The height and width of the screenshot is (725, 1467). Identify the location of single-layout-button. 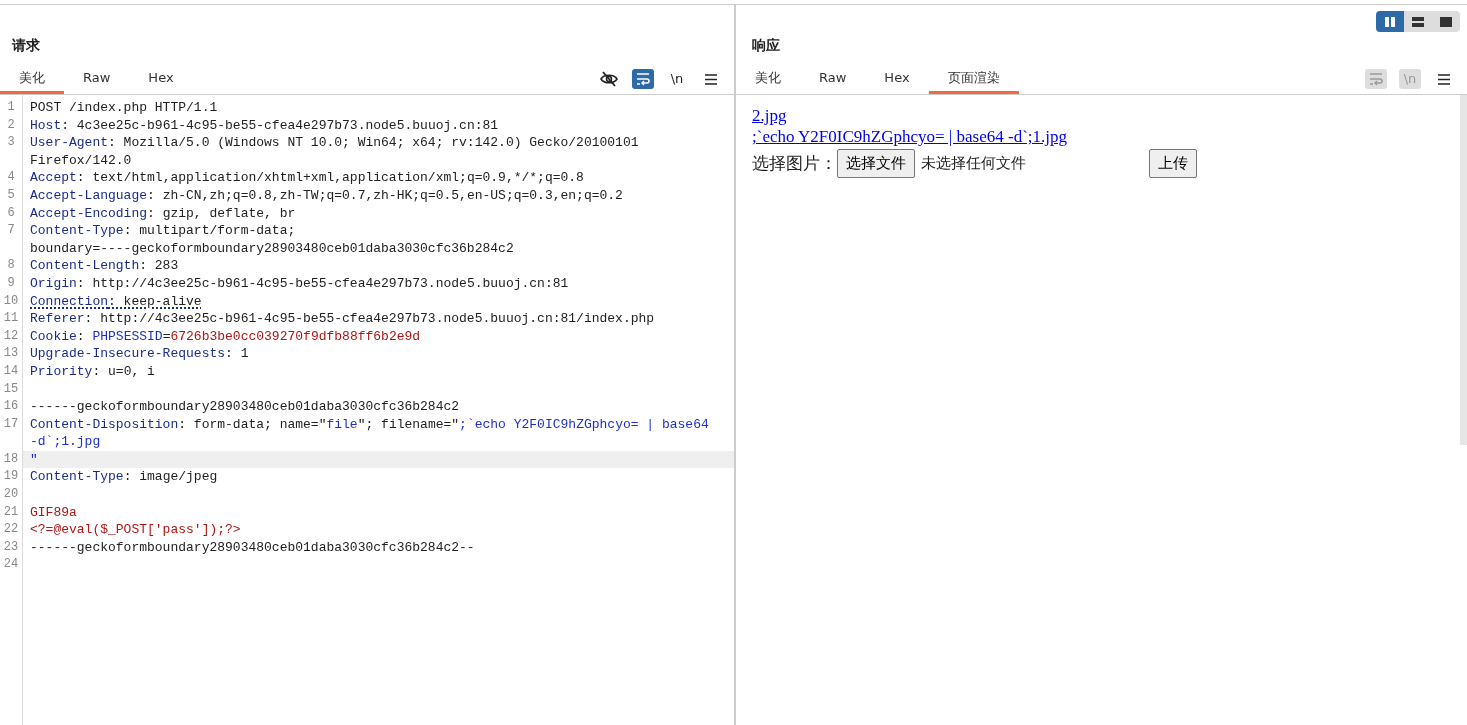
(1446, 21).